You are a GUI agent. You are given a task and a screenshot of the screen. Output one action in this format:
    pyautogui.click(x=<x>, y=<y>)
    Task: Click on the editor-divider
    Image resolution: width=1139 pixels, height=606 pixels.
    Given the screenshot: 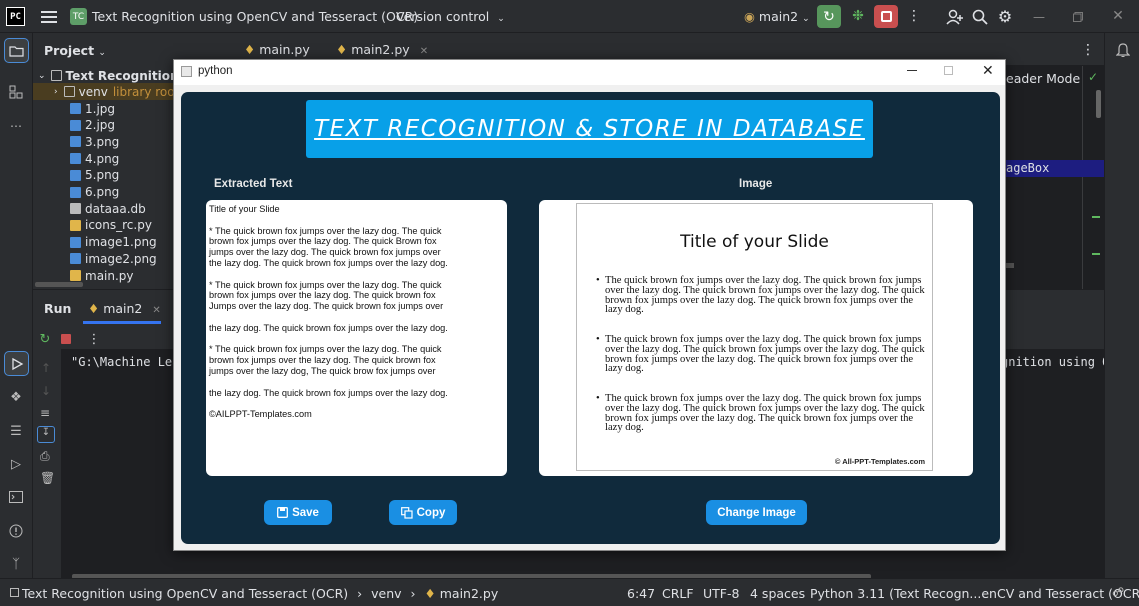 What is the action you would take?
    pyautogui.click(x=1082, y=177)
    